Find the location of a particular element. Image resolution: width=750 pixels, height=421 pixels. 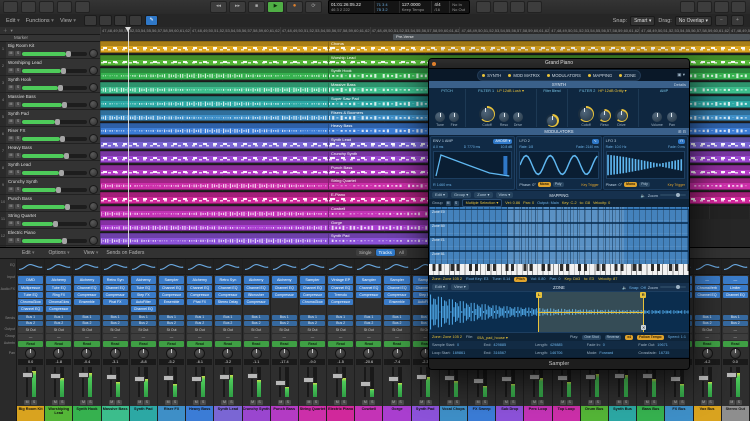

snap-dropdown: Smart ▾ is located at coordinates (643, 20).